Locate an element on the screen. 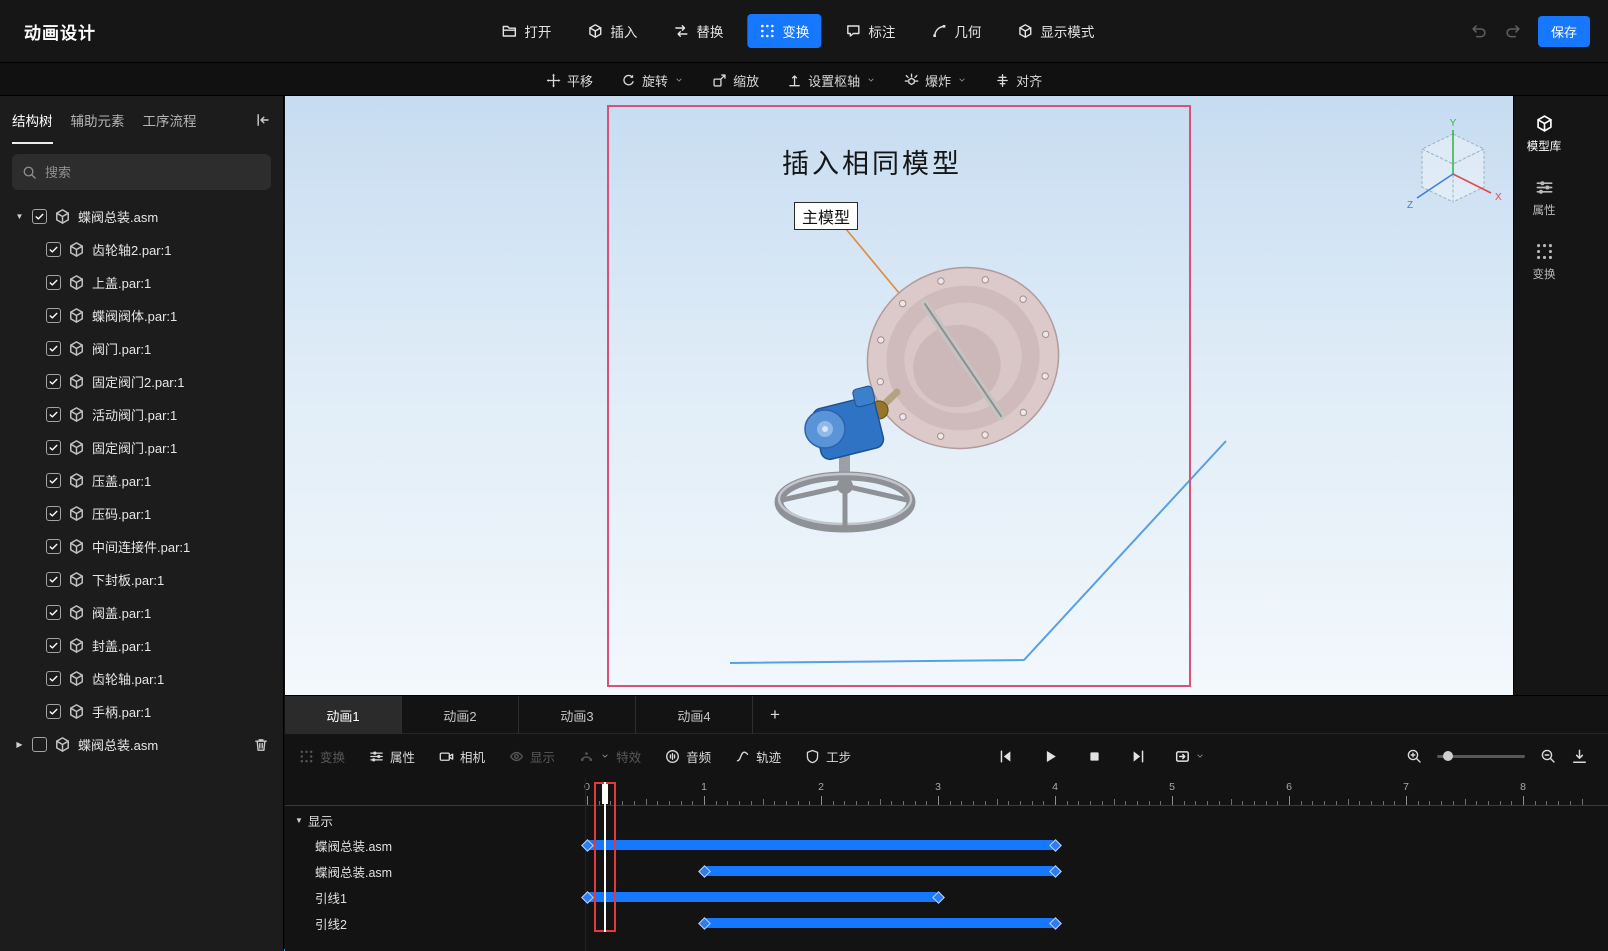 The width and height of the screenshot is (1608, 951). undo-button is located at coordinates (1479, 31).